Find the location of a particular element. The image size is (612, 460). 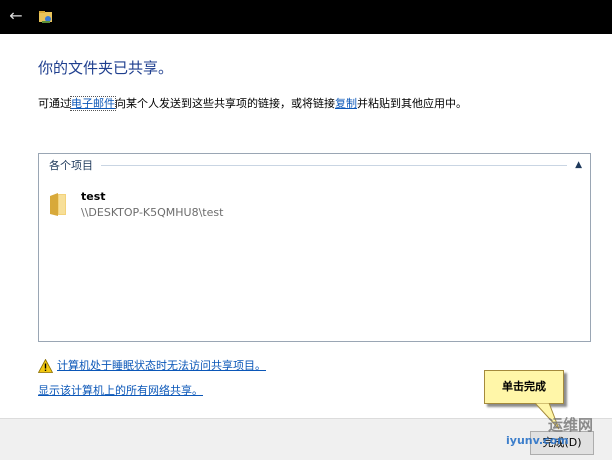

copy-link: 复制 is located at coordinates (346, 103).